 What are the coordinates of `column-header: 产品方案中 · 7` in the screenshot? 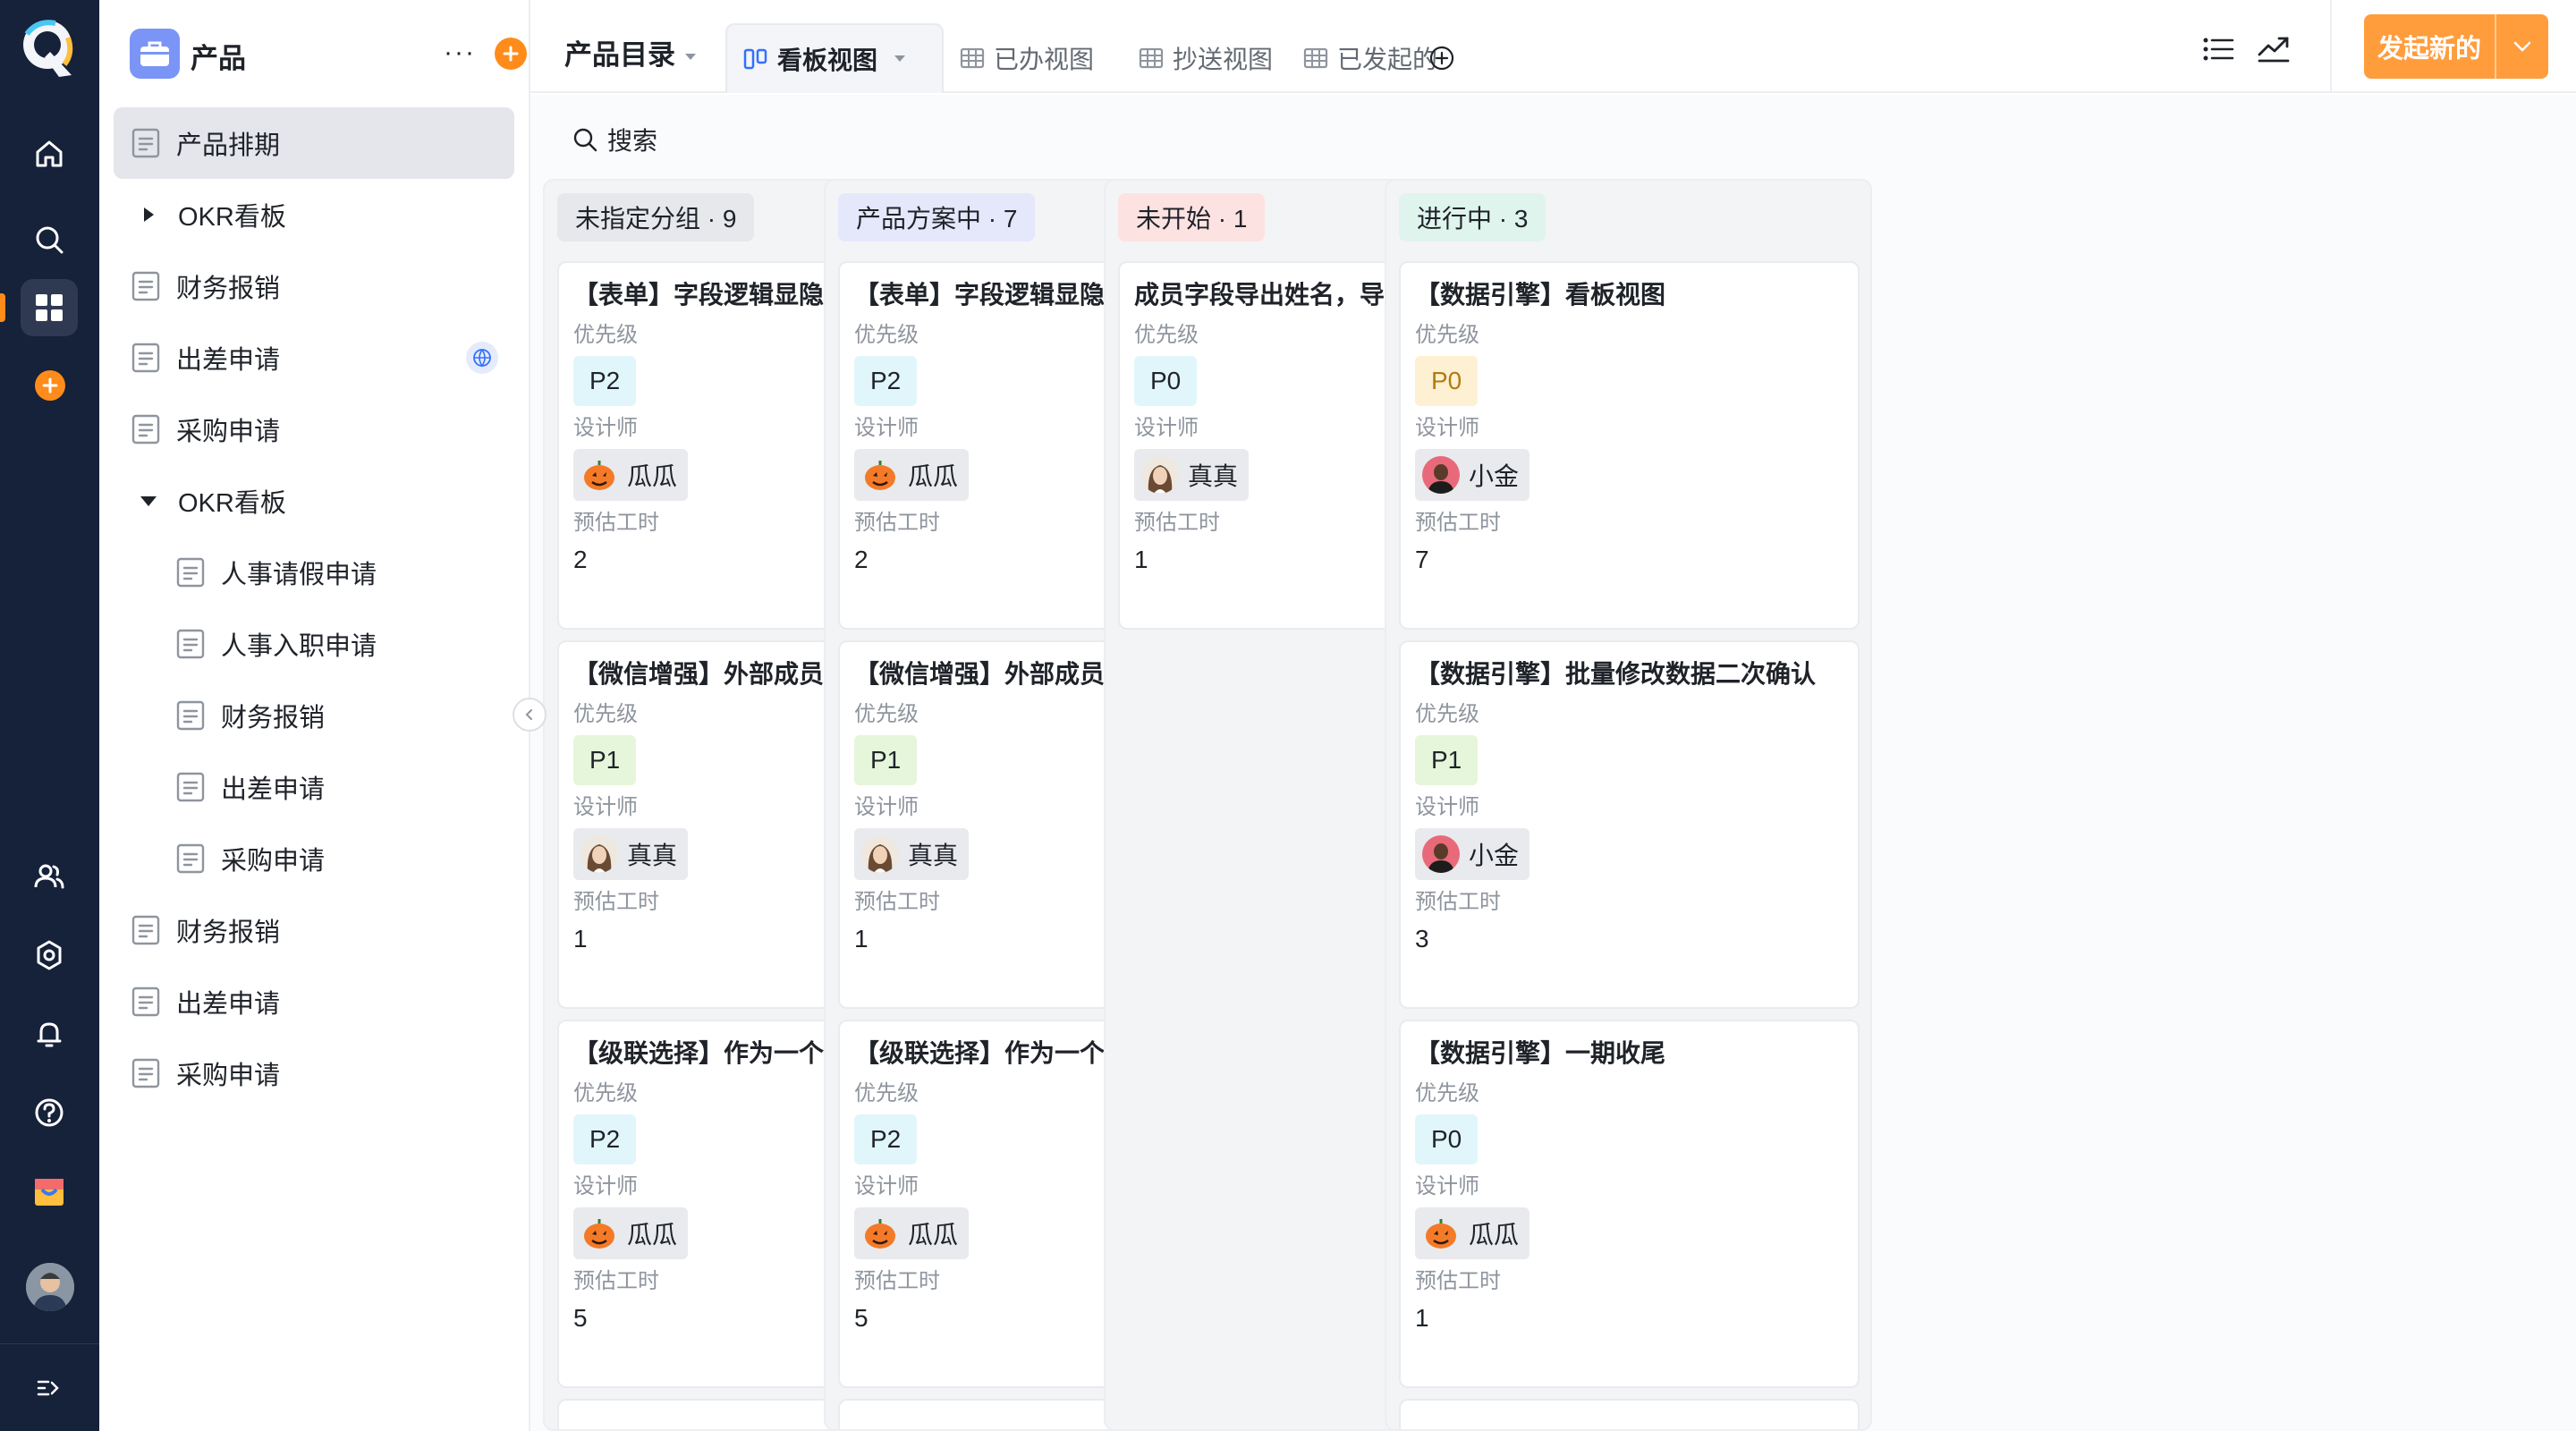 It's located at (937, 217).